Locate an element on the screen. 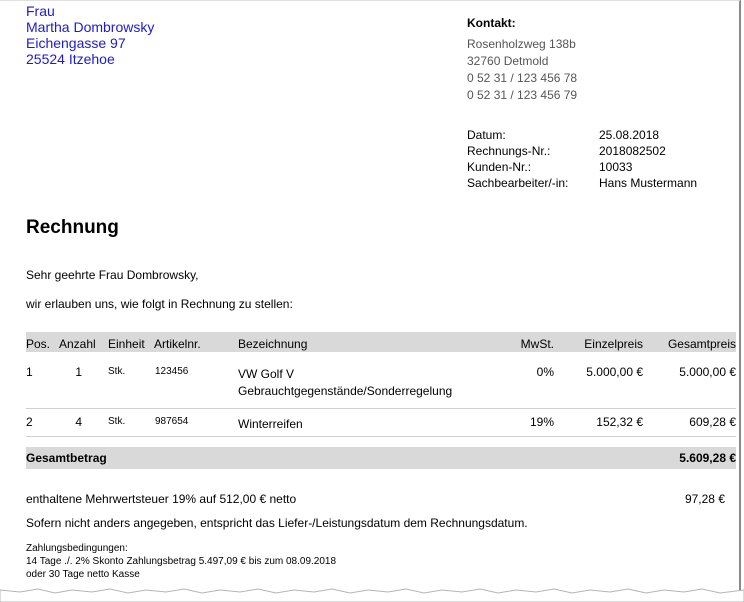  salutation-text: Sehr geehrte Frau Dombrowsky, is located at coordinates (112, 275).